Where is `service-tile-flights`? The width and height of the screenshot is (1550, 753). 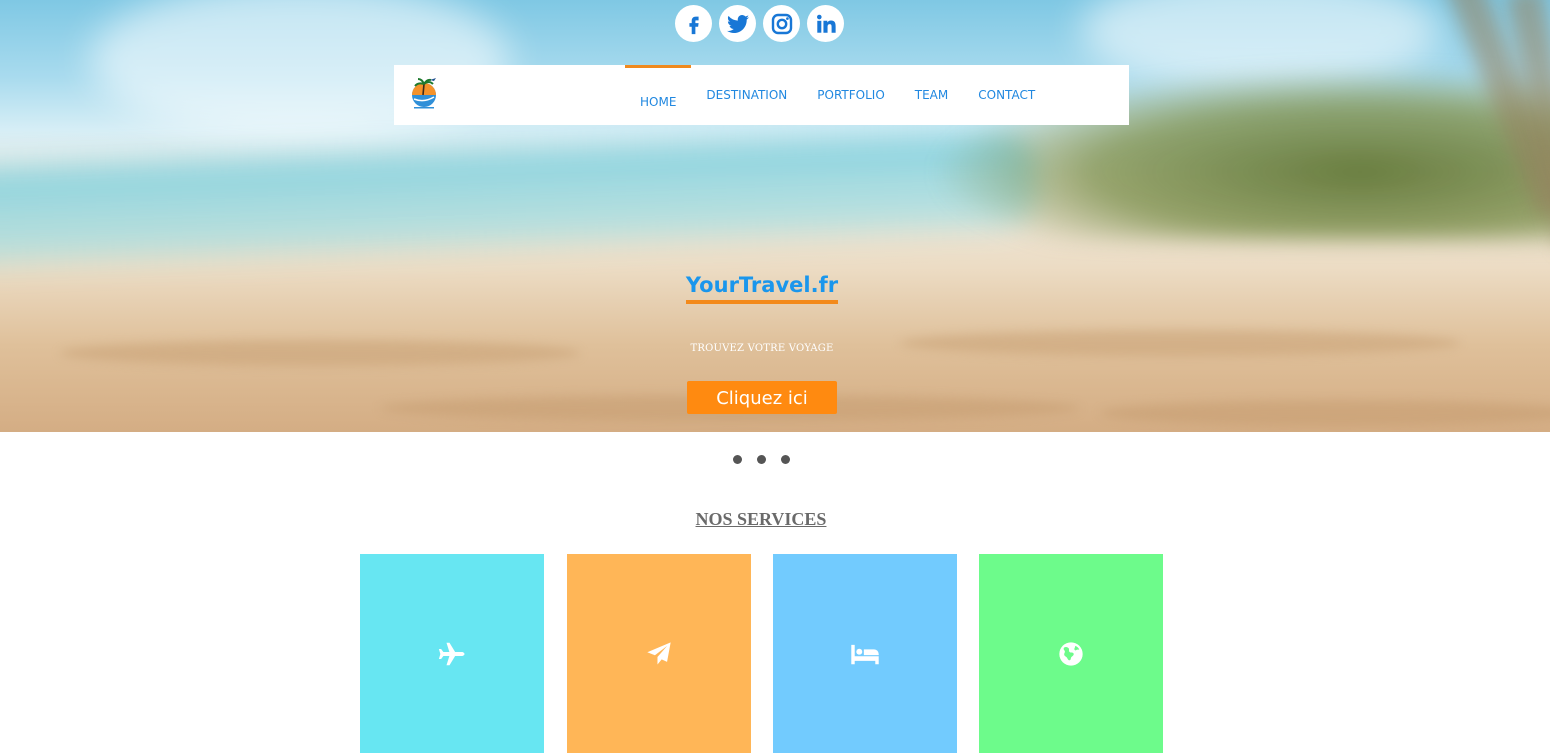
service-tile-flights is located at coordinates (452, 653).